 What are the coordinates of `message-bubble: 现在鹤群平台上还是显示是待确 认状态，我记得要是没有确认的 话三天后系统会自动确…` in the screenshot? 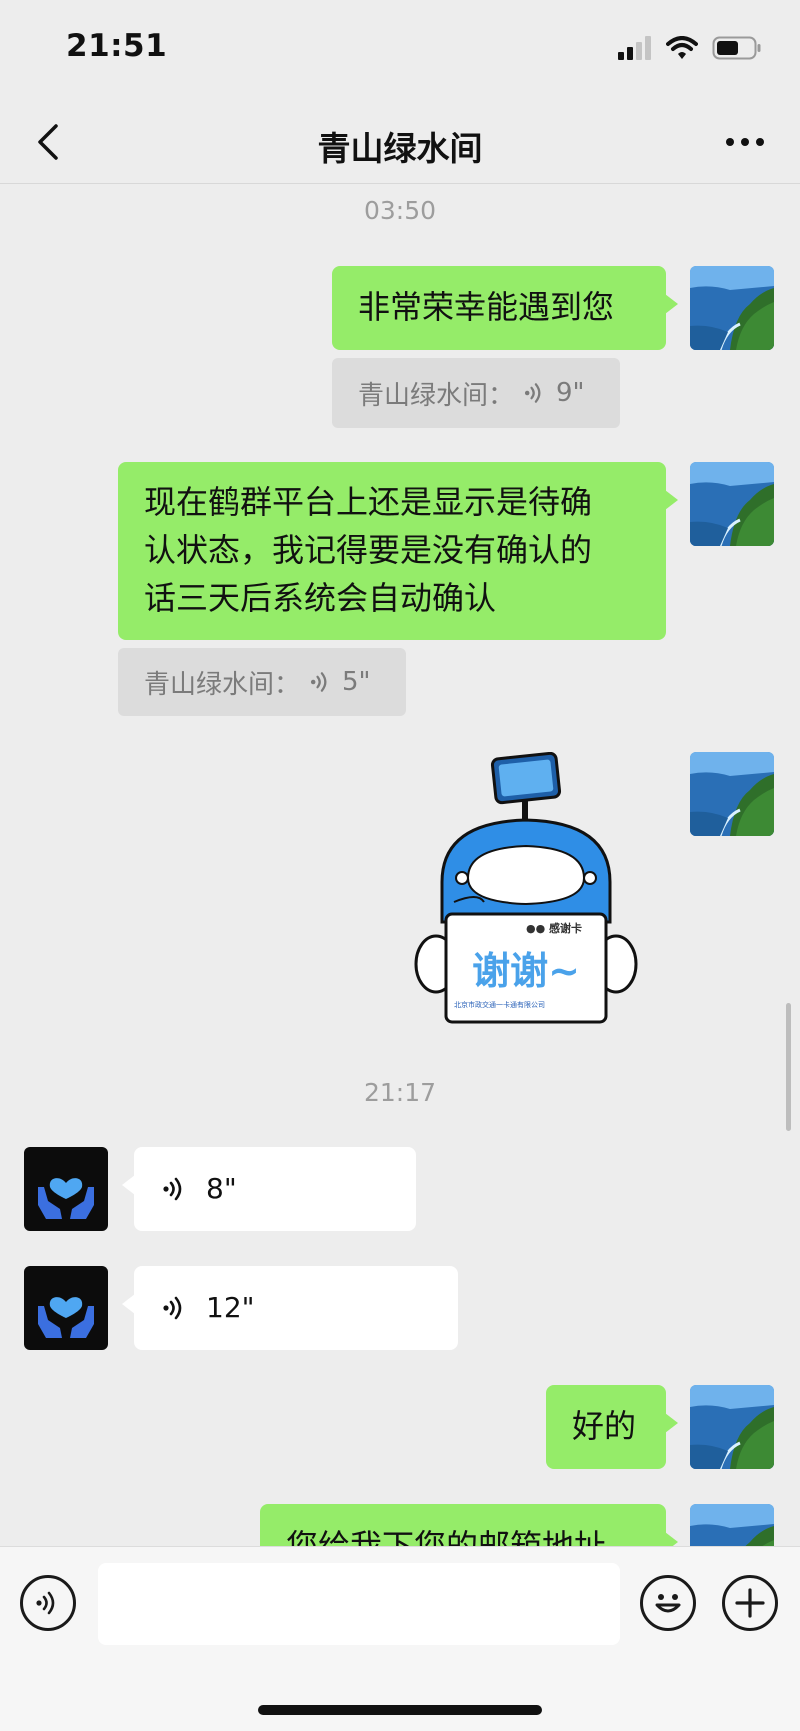 It's located at (398, 551).